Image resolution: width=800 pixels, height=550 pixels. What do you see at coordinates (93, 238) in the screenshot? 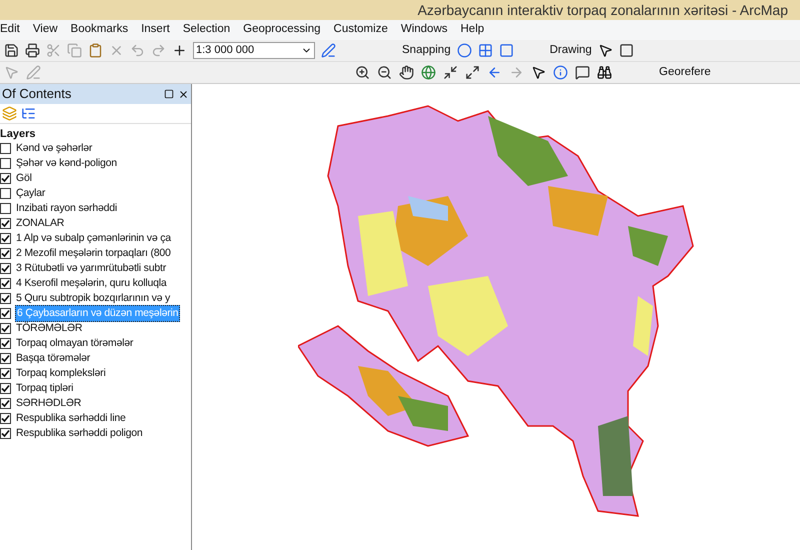
I see `layer-item: 1 Alp və subalp çəmənlərinin və ça` at bounding box center [93, 238].